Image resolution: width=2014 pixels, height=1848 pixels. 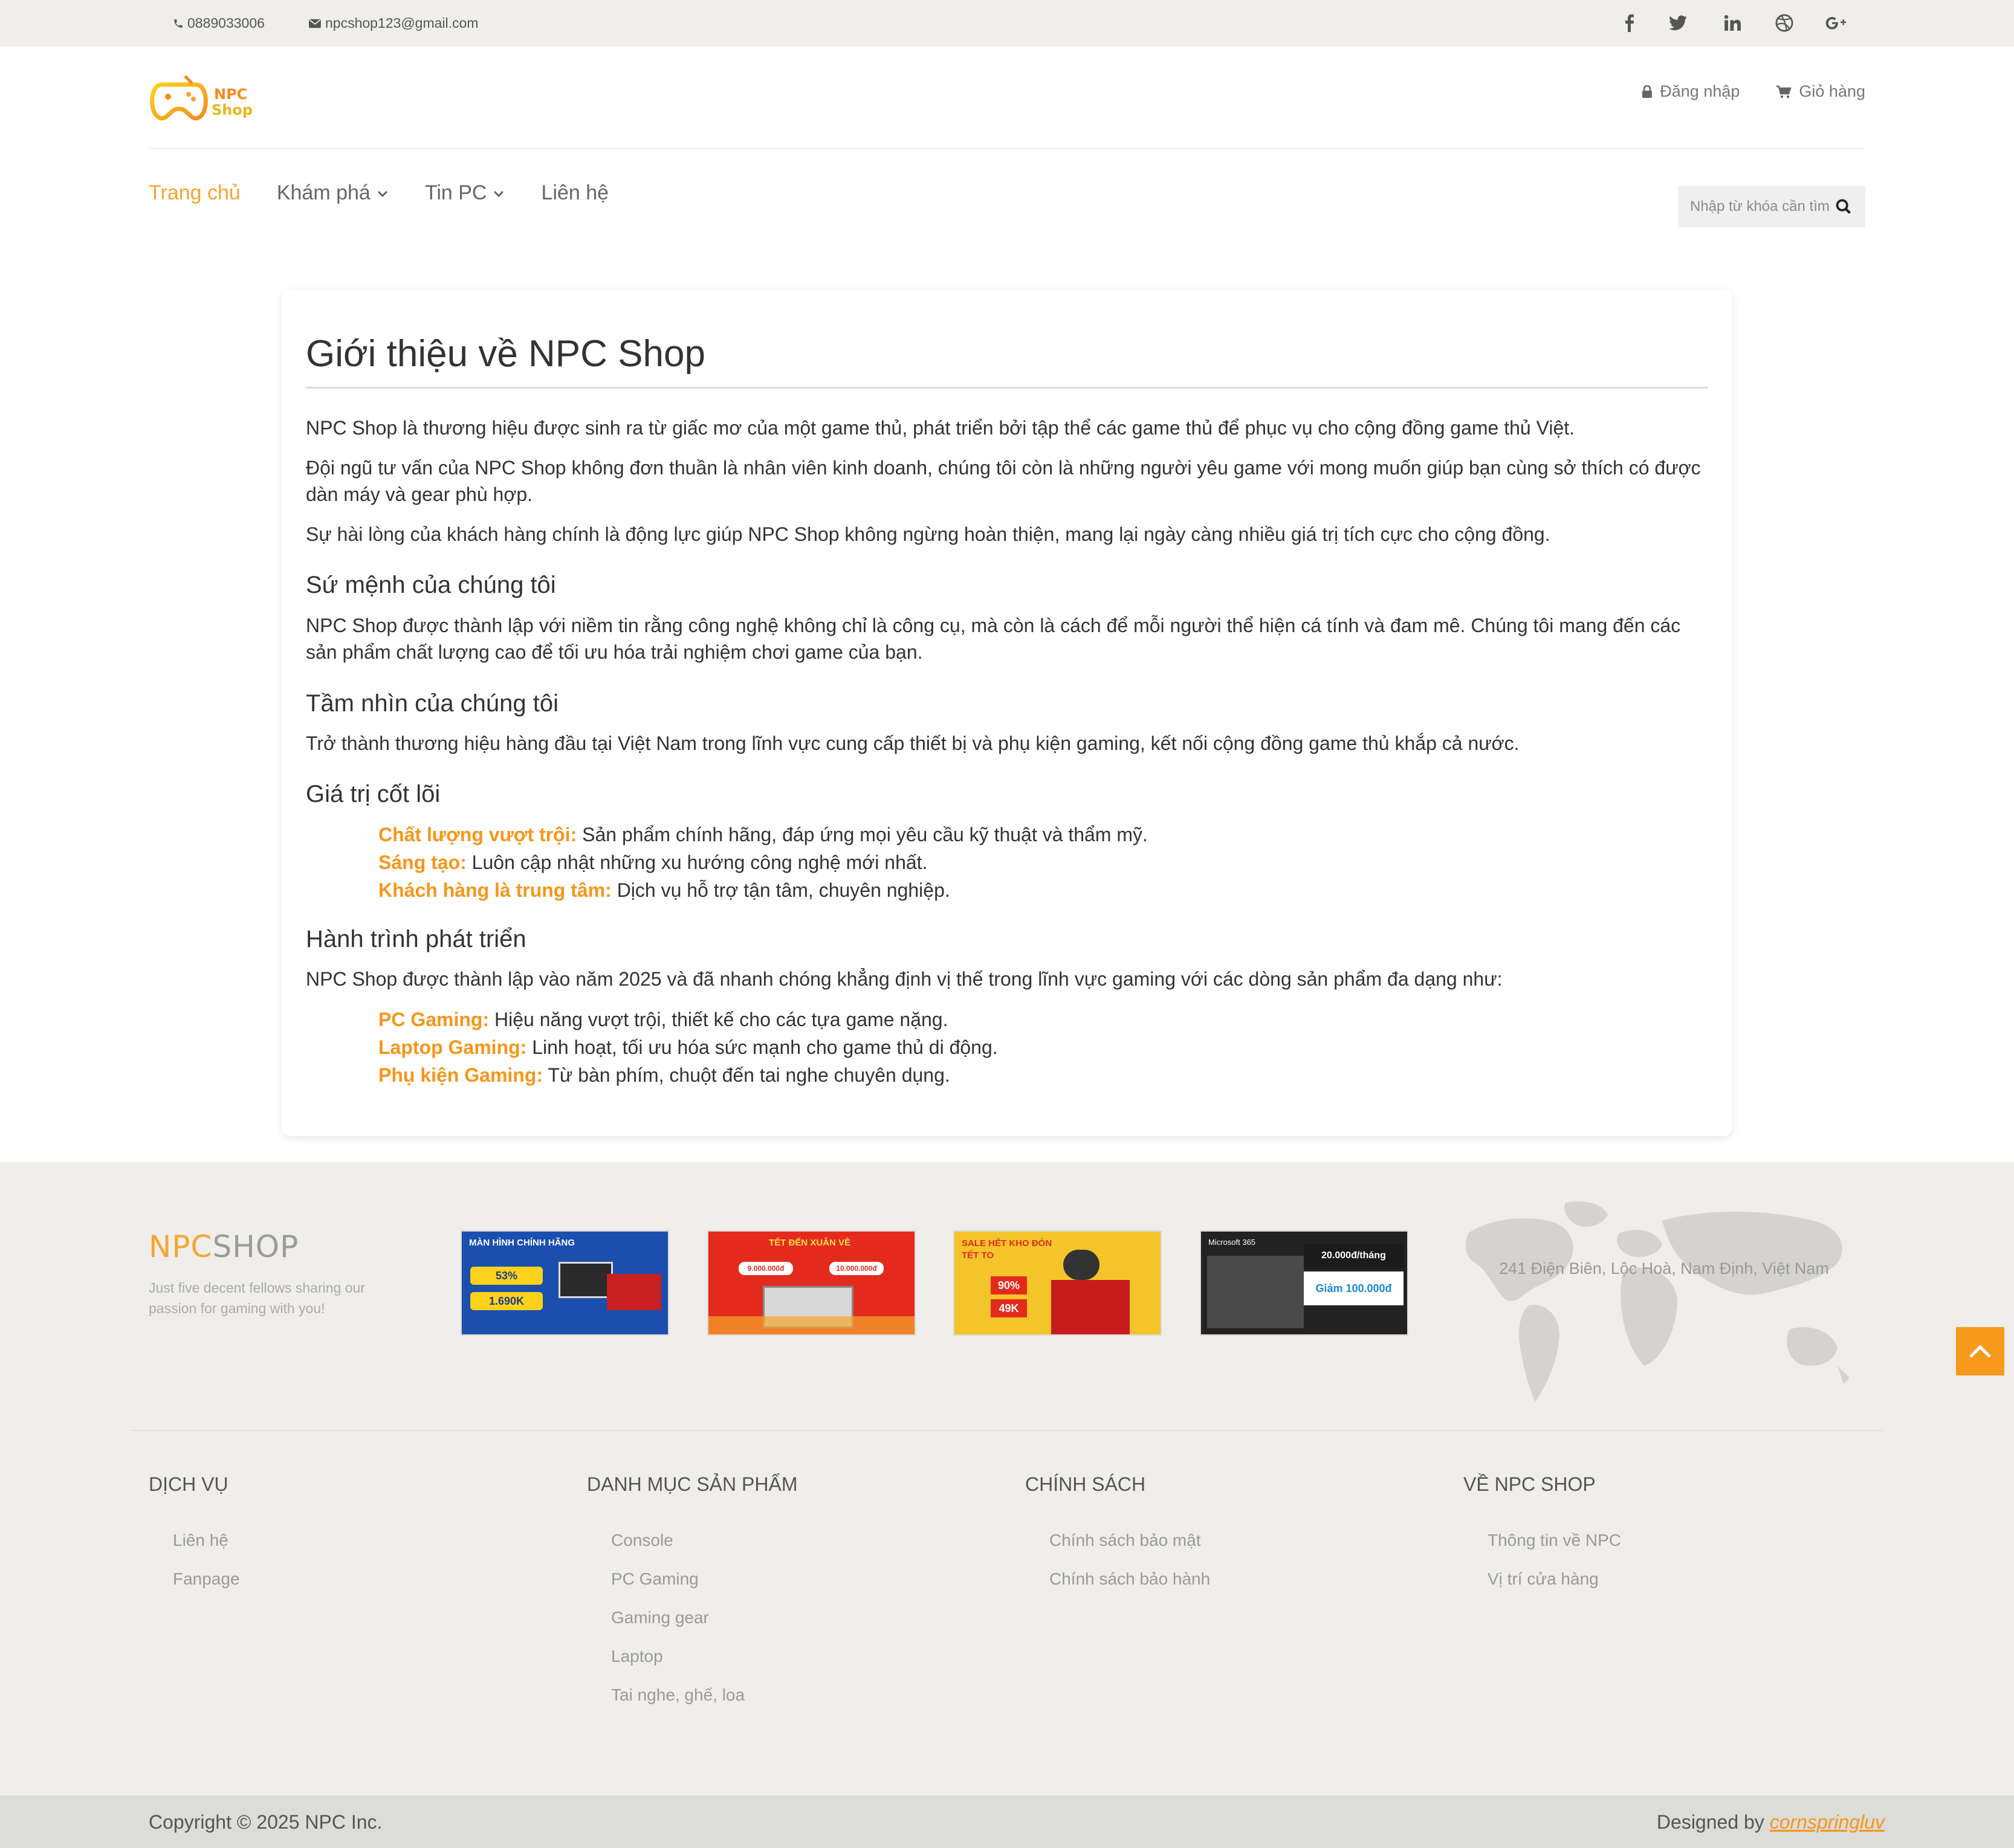 What do you see at coordinates (393, 23) in the screenshot?
I see `email-contact: npcshop123@gmail.com` at bounding box center [393, 23].